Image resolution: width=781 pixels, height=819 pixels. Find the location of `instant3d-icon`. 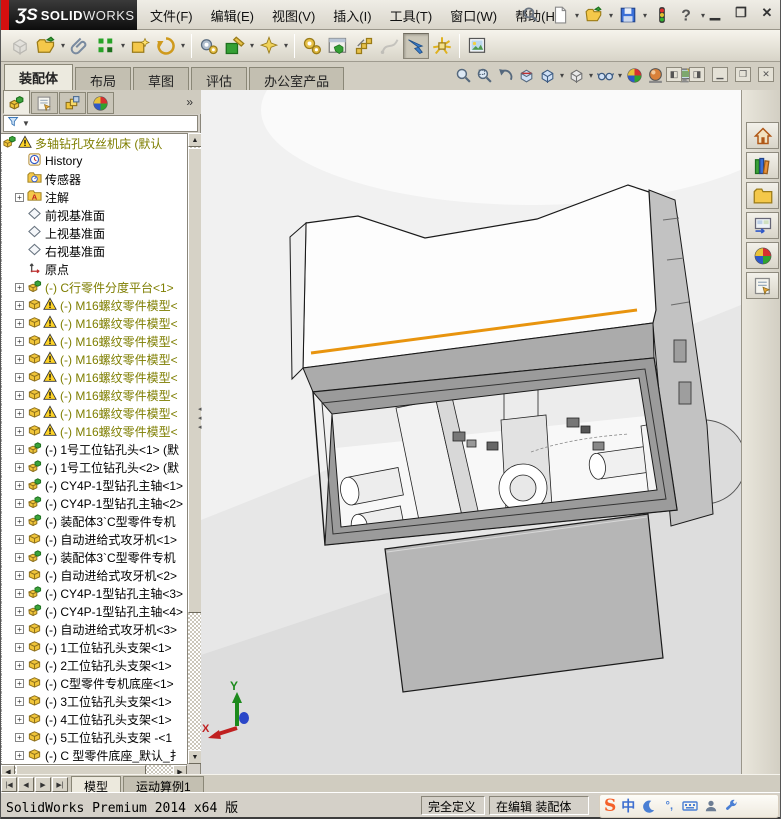

instant3d-icon is located at coordinates (416, 45).